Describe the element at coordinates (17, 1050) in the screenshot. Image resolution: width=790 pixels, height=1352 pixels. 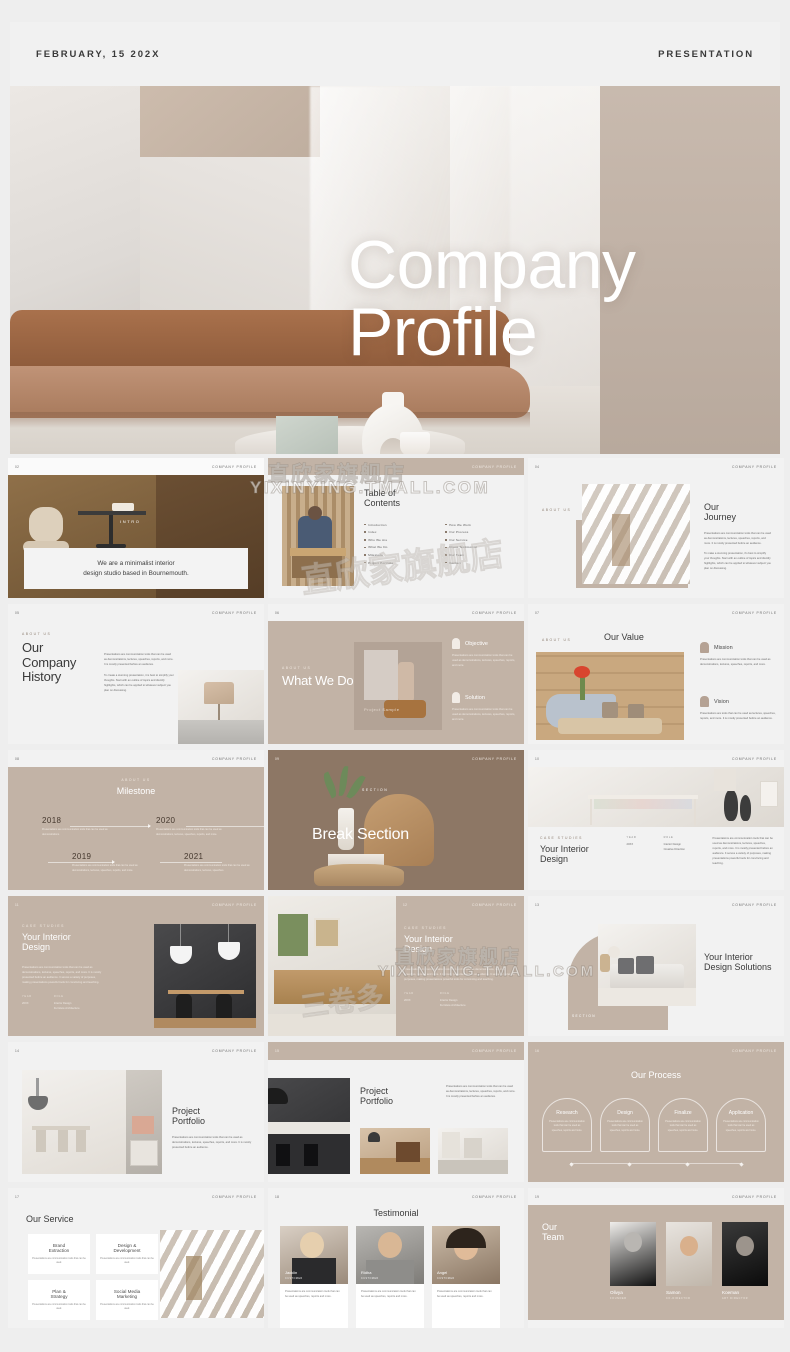
I see `slide-number: 14` at that location.